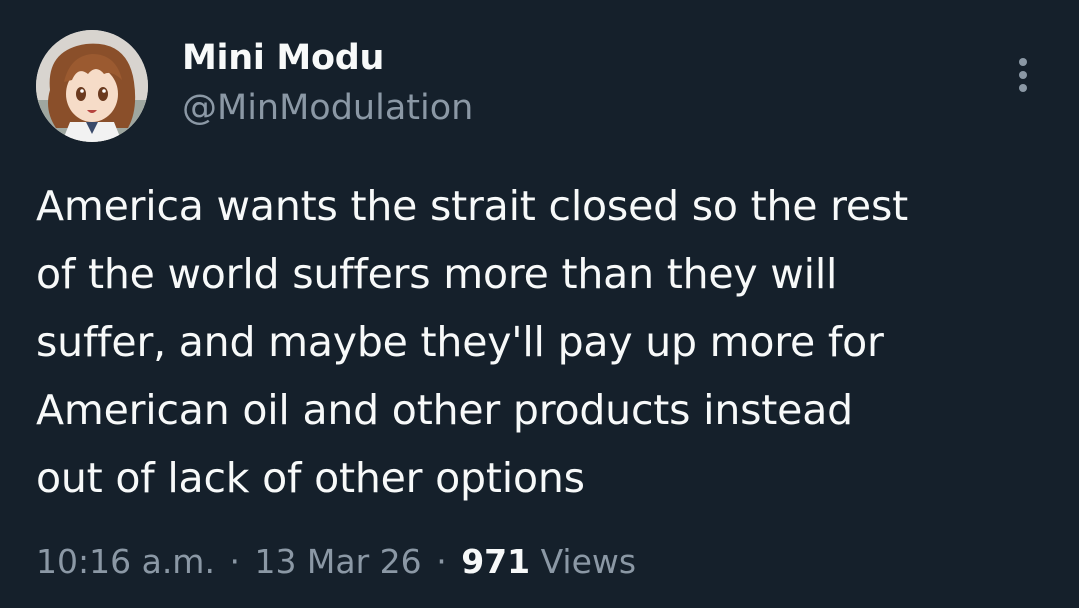  I want to click on tweet-date: 13 Mar 26, so click(337, 561).